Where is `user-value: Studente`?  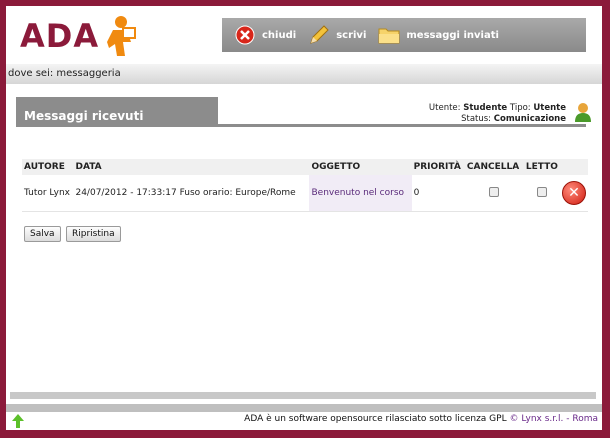
user-value: Studente is located at coordinates (485, 108).